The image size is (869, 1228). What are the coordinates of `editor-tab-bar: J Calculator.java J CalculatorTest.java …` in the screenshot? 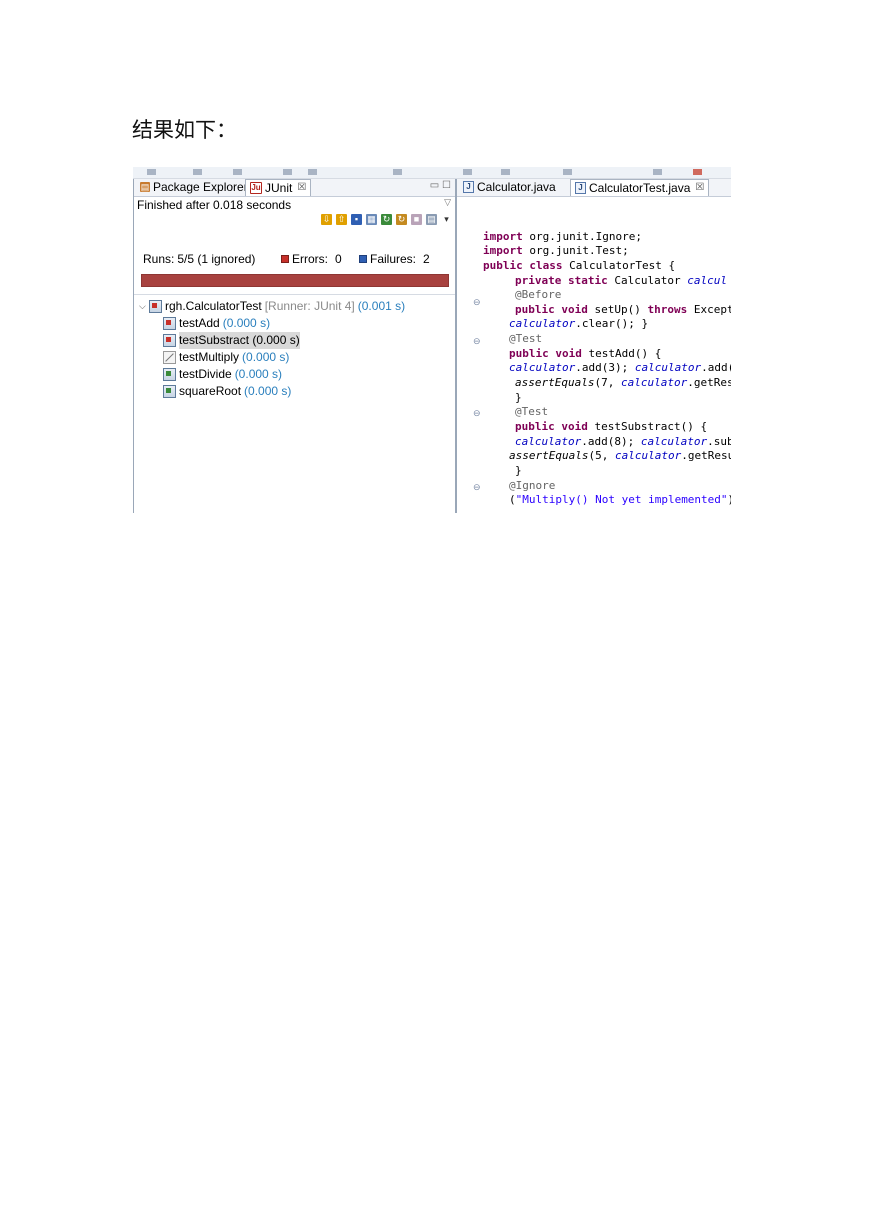 It's located at (594, 188).